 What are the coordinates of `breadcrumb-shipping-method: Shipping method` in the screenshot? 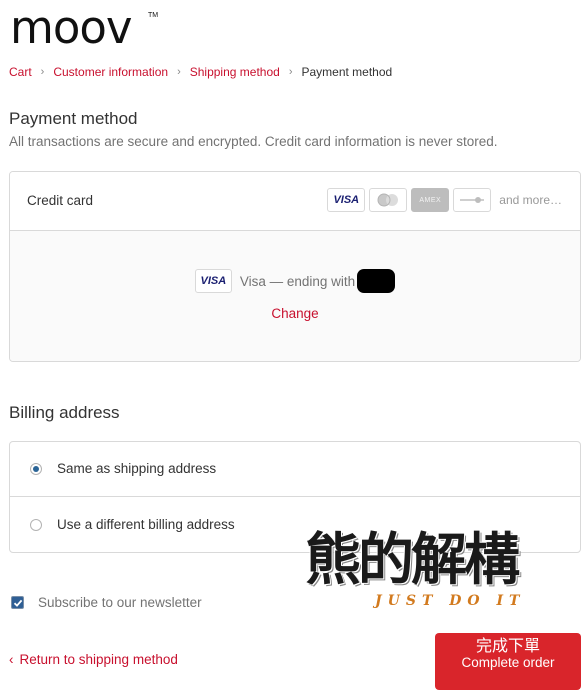 It's located at (235, 72).